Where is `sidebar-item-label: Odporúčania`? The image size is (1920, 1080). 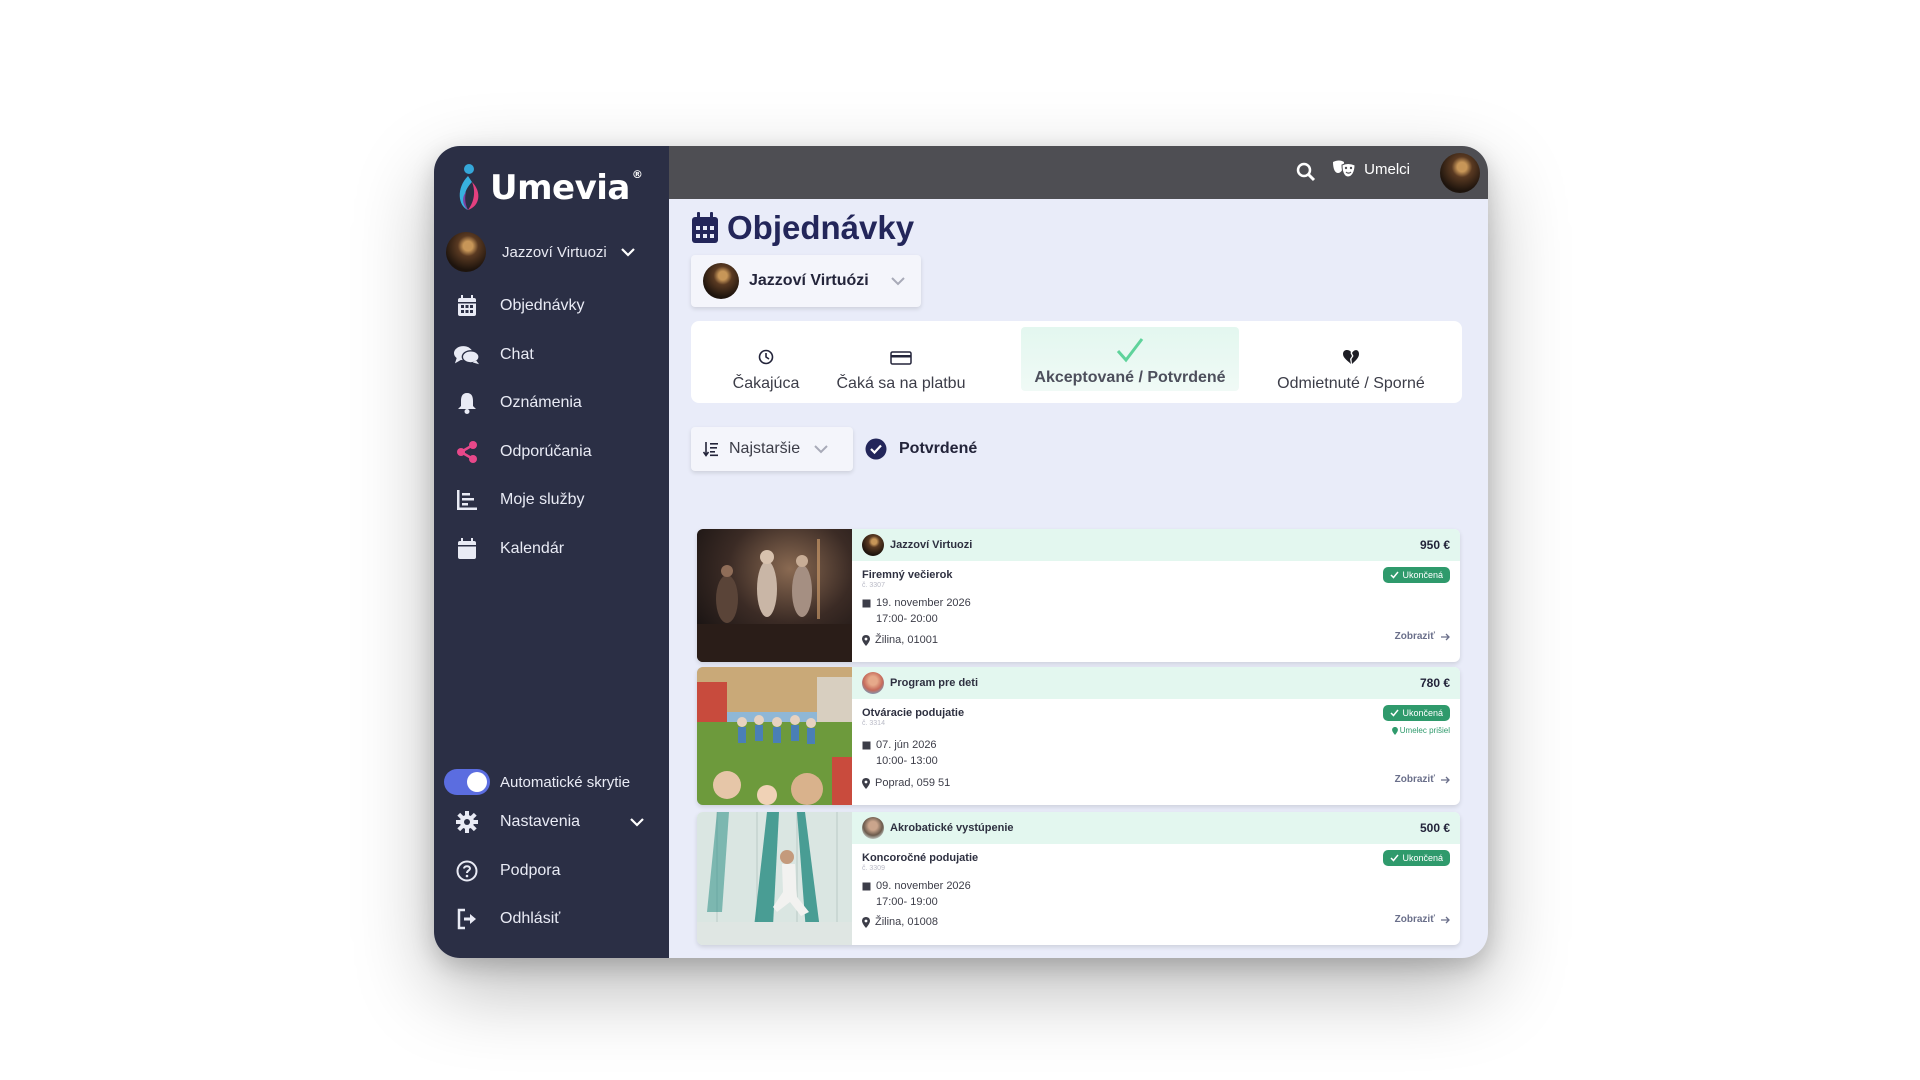 sidebar-item-label: Odporúčania is located at coordinates (546, 451).